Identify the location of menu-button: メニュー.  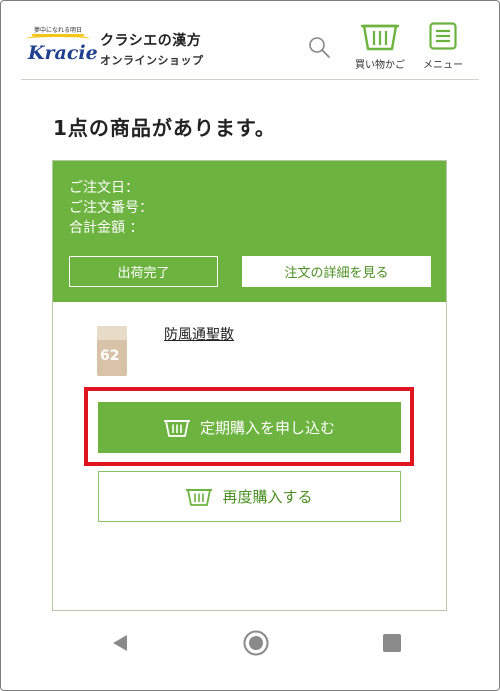
(443, 47).